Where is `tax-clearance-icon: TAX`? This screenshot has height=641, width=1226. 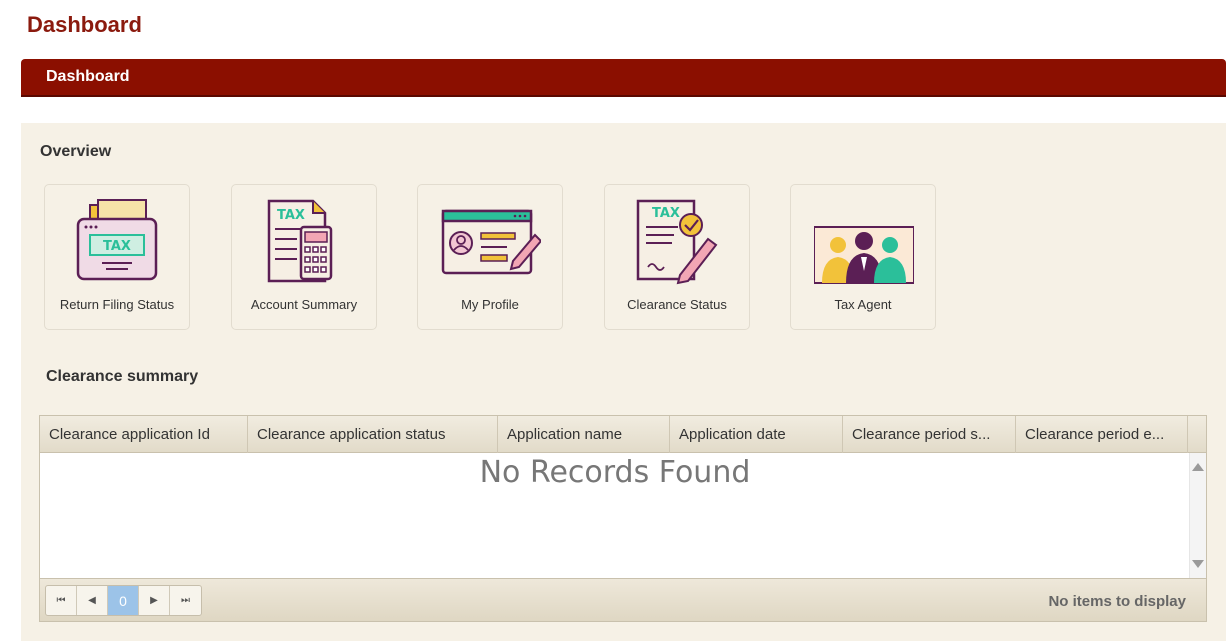
tax-clearance-icon: TAX is located at coordinates (677, 242).